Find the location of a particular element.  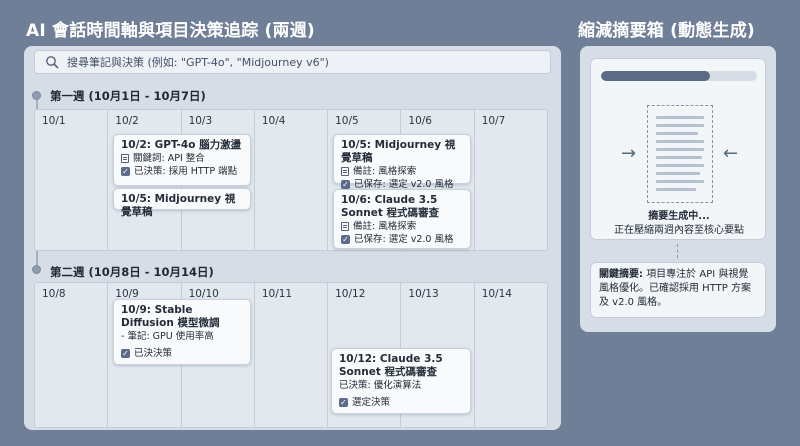

card-decision: 已決策: 採用 HTTP 端點 is located at coordinates (186, 171).